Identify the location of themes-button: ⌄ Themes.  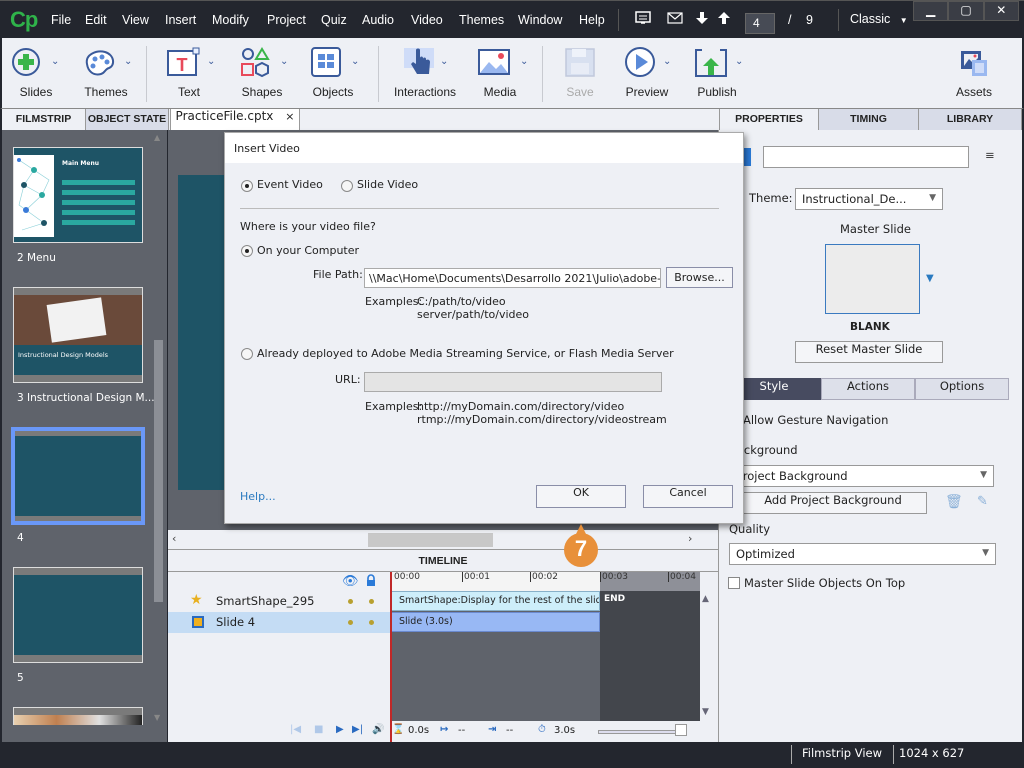
(106, 73).